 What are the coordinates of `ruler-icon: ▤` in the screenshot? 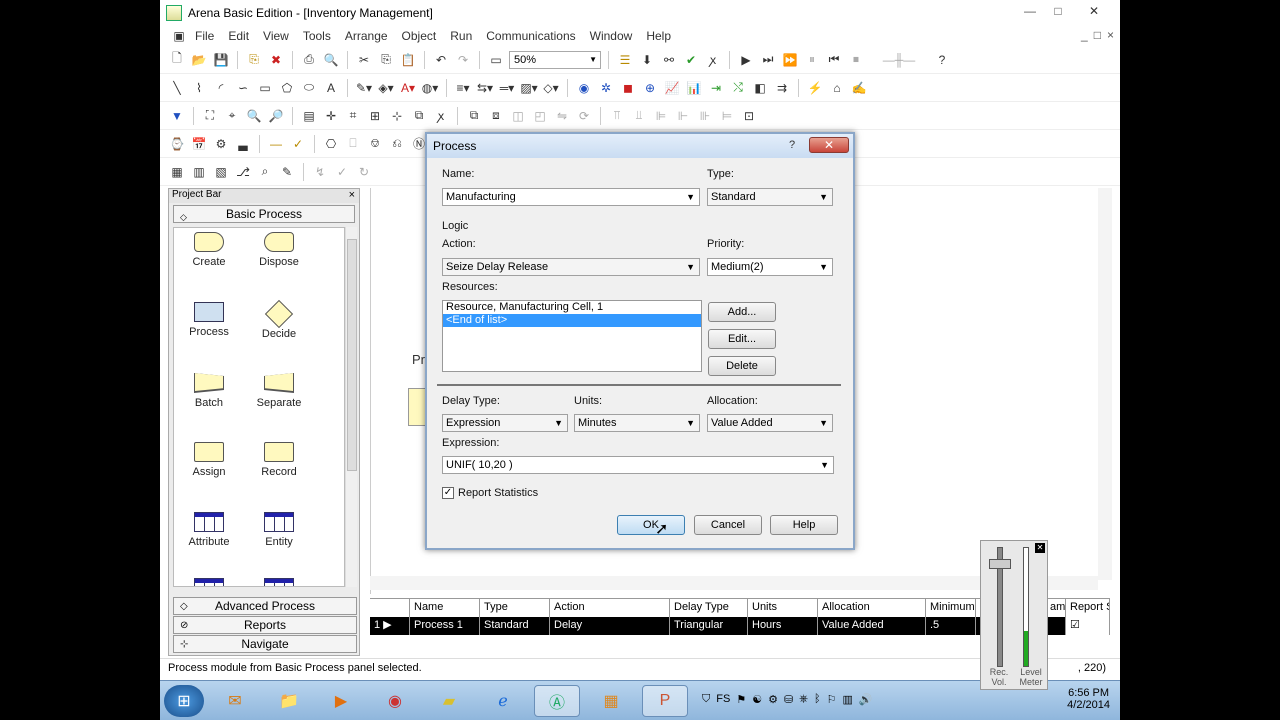 It's located at (309, 116).